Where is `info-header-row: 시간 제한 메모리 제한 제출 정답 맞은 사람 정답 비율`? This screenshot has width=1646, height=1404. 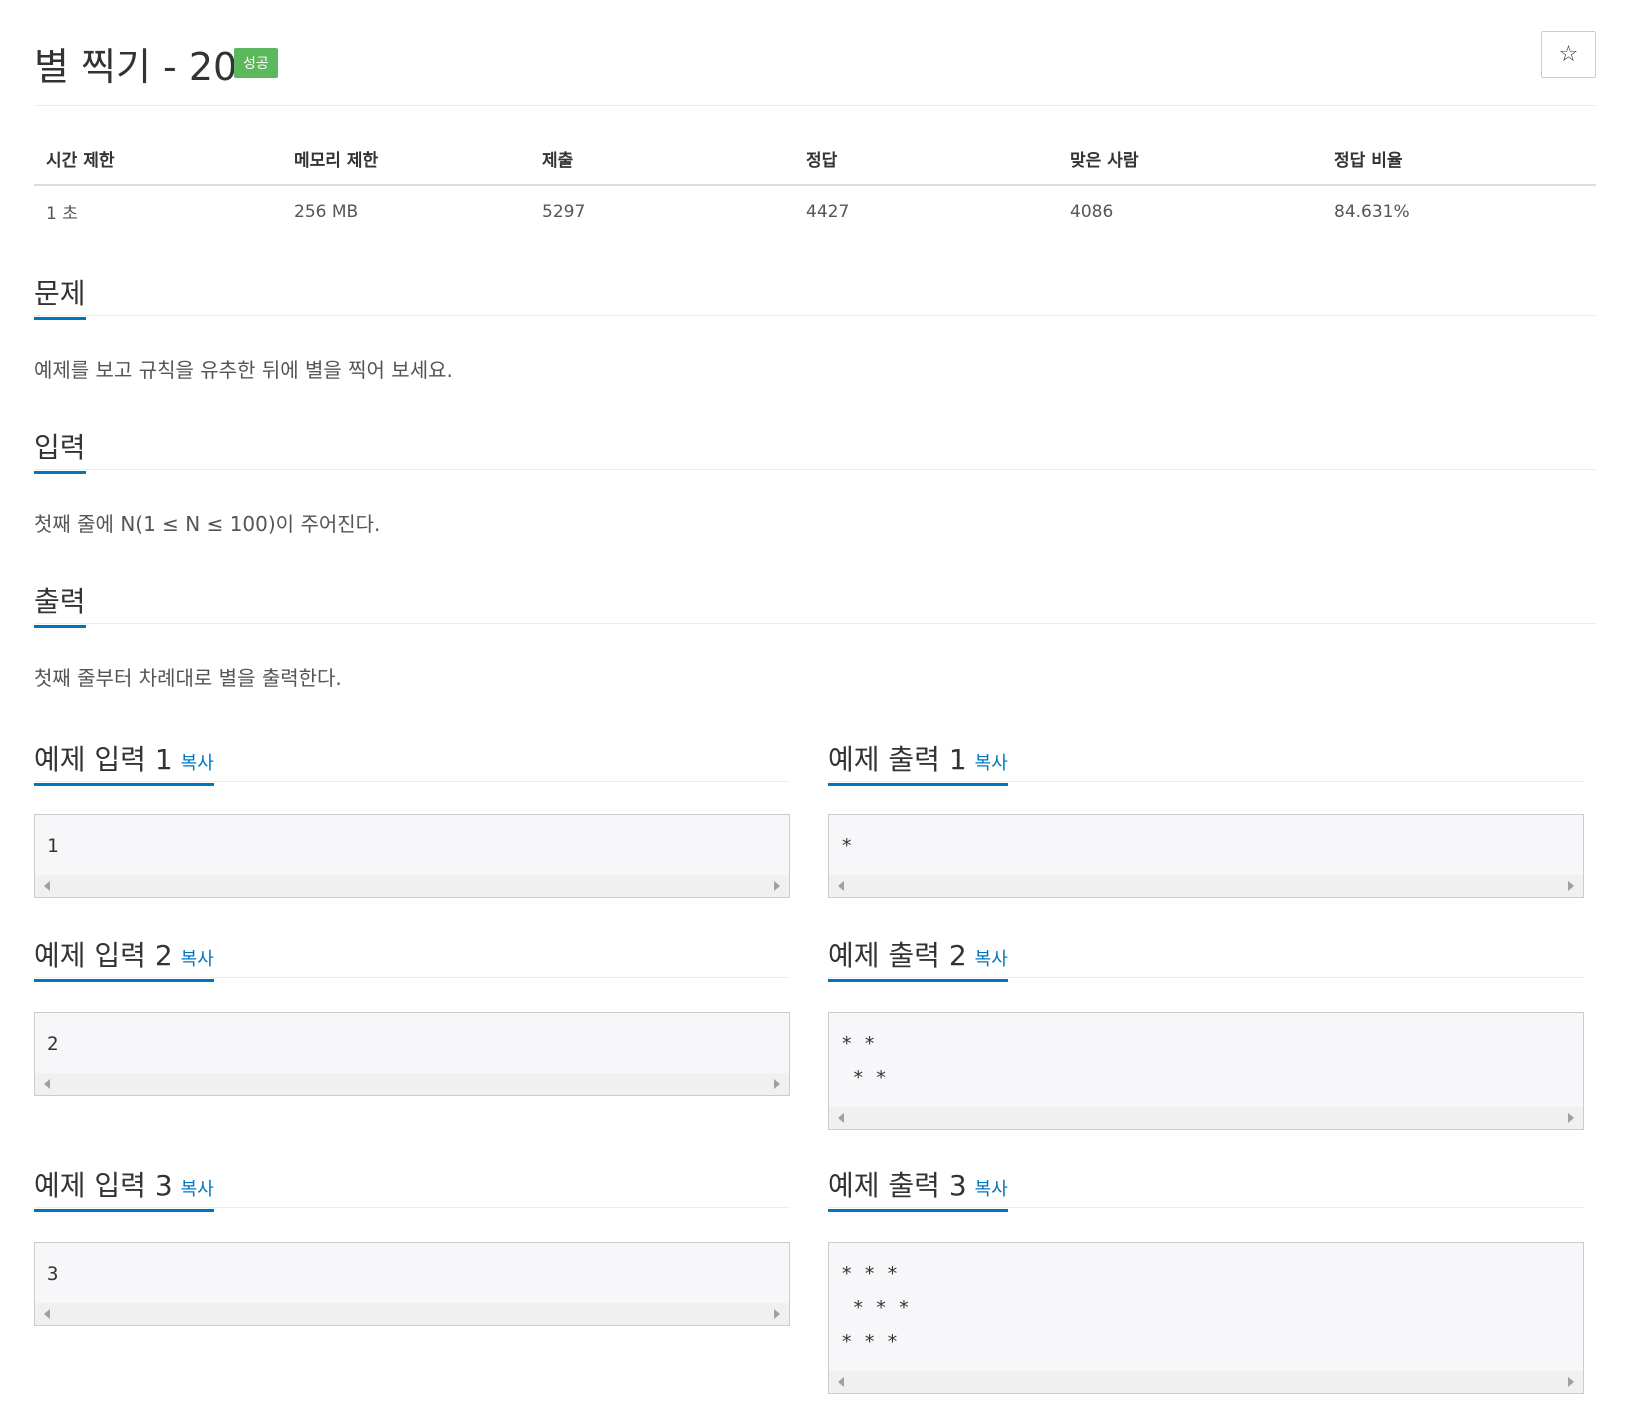
info-header-row: 시간 제한 메모리 제한 제출 정답 맞은 사람 정답 비율 is located at coordinates (815, 160).